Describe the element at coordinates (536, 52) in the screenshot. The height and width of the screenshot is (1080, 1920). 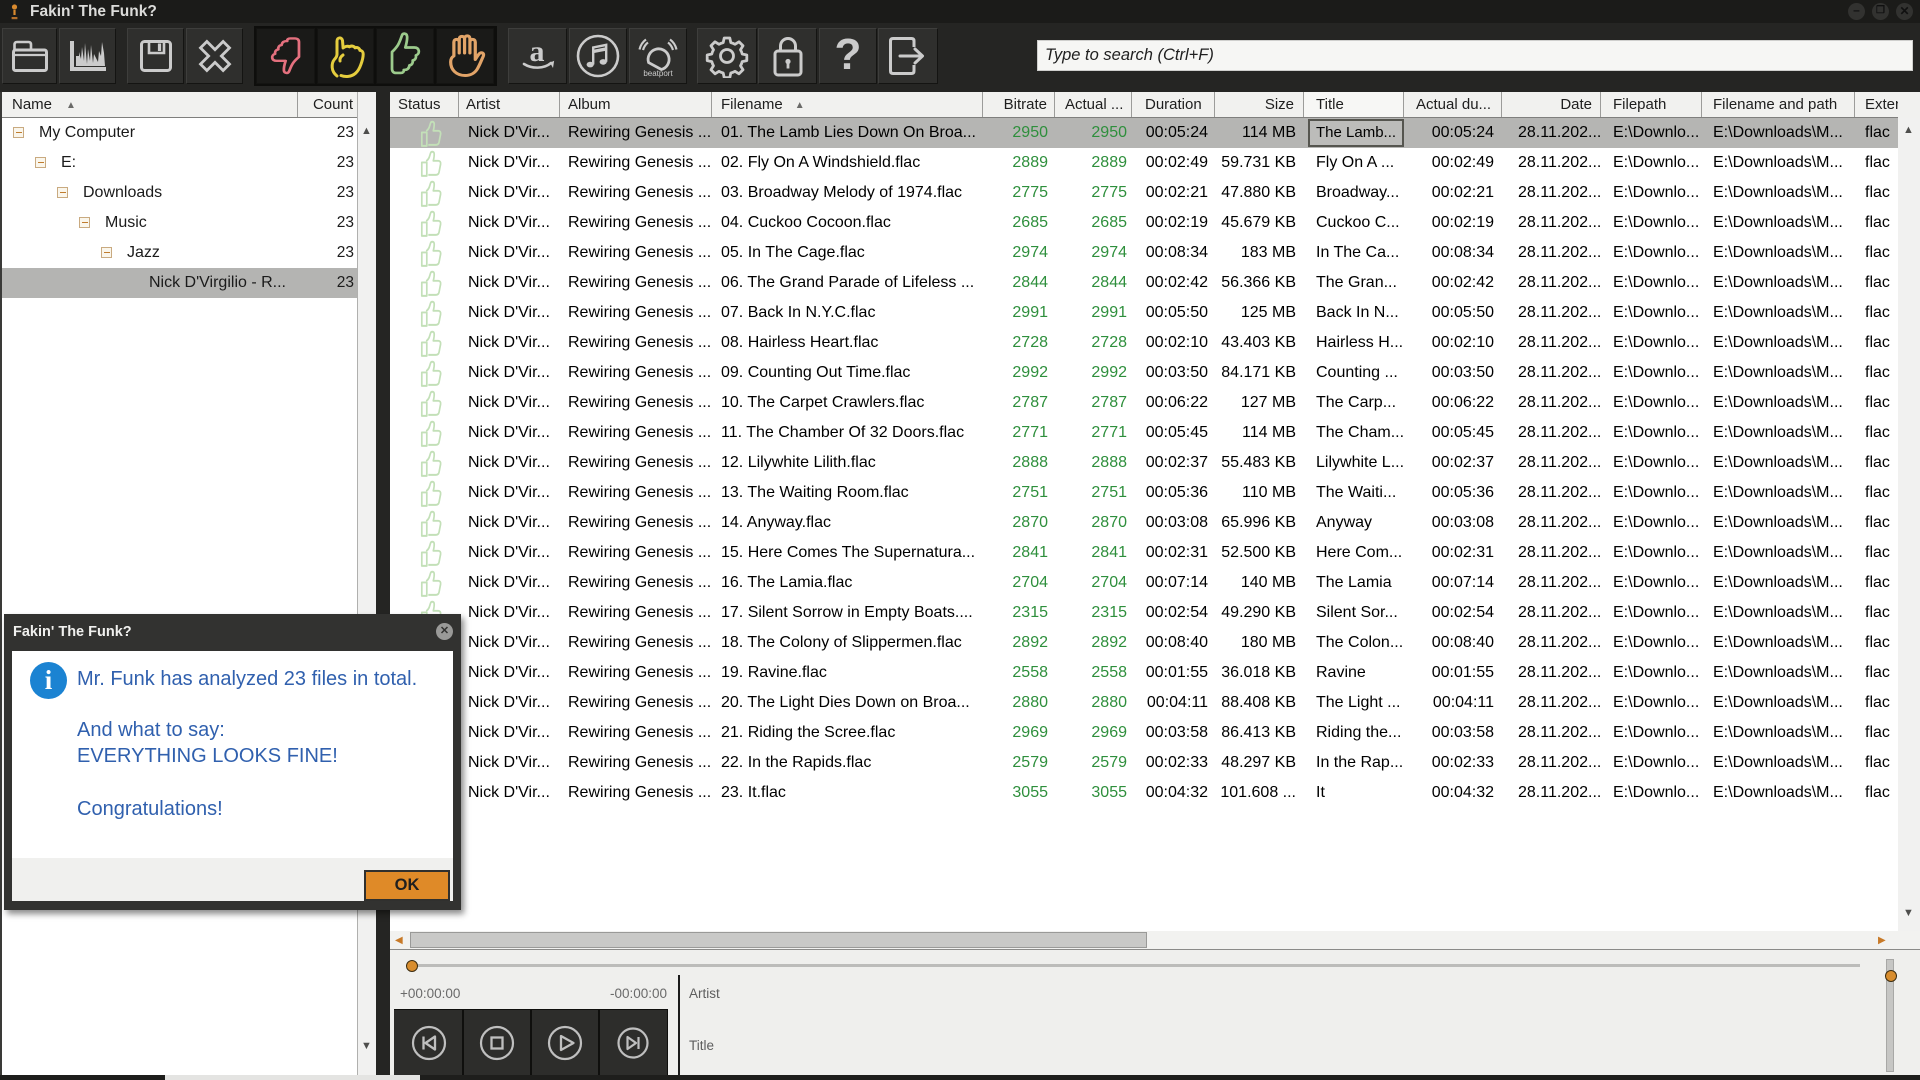
I see `svg-text: a` at that location.